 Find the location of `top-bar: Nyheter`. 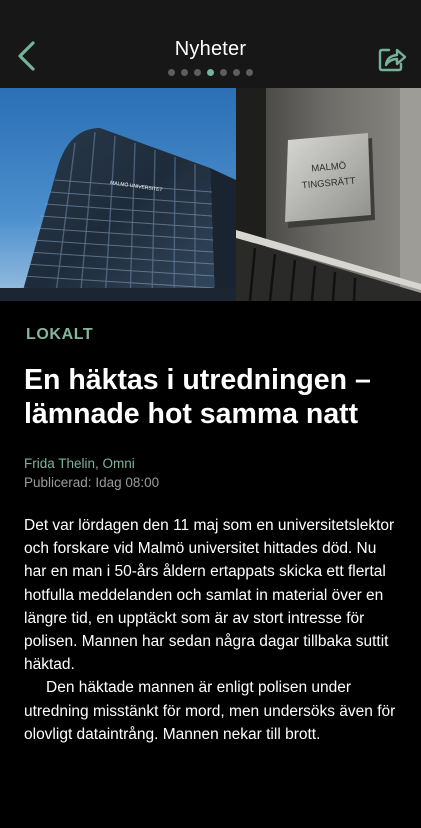

top-bar: Nyheter is located at coordinates (210, 44).